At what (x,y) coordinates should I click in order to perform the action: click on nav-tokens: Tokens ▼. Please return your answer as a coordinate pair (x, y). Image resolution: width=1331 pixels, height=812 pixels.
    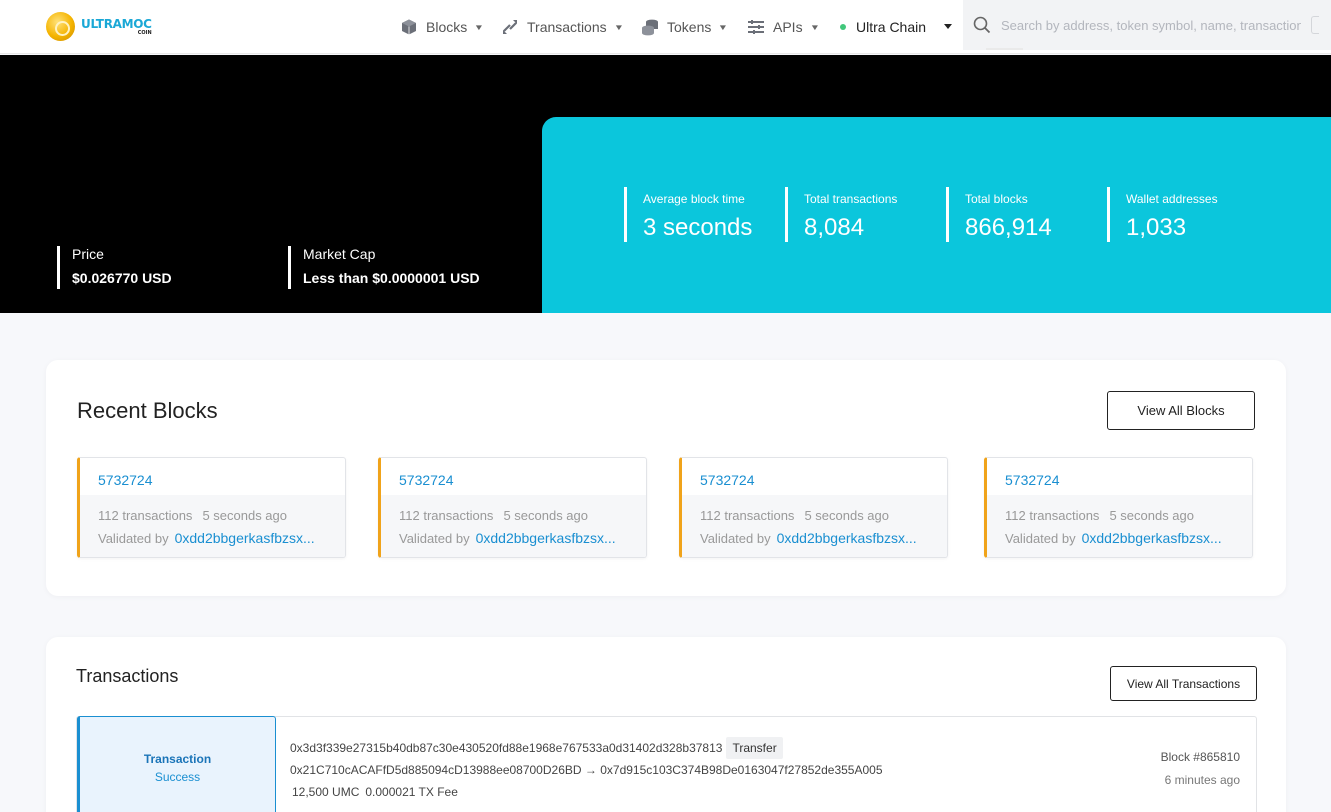
    Looking at the image, I should click on (685, 27).